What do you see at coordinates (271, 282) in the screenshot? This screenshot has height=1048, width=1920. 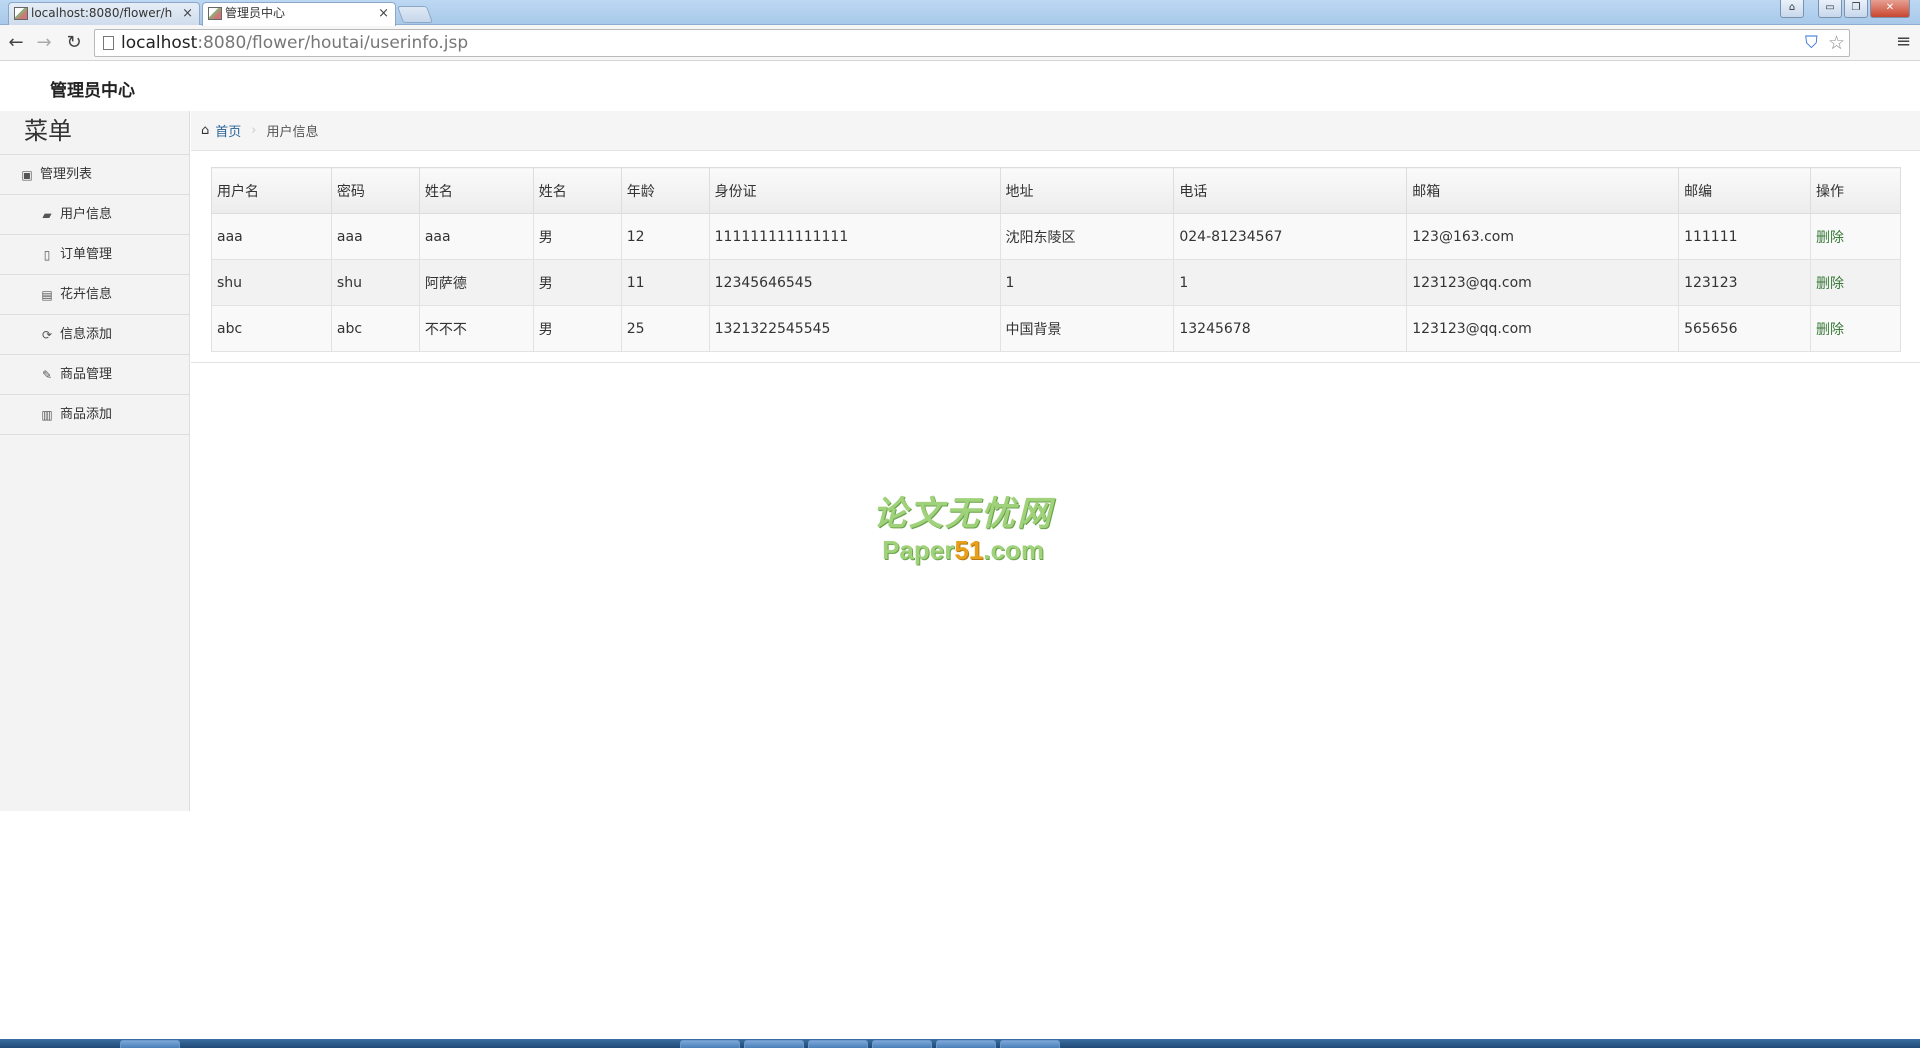 I see `table-cell: shu` at bounding box center [271, 282].